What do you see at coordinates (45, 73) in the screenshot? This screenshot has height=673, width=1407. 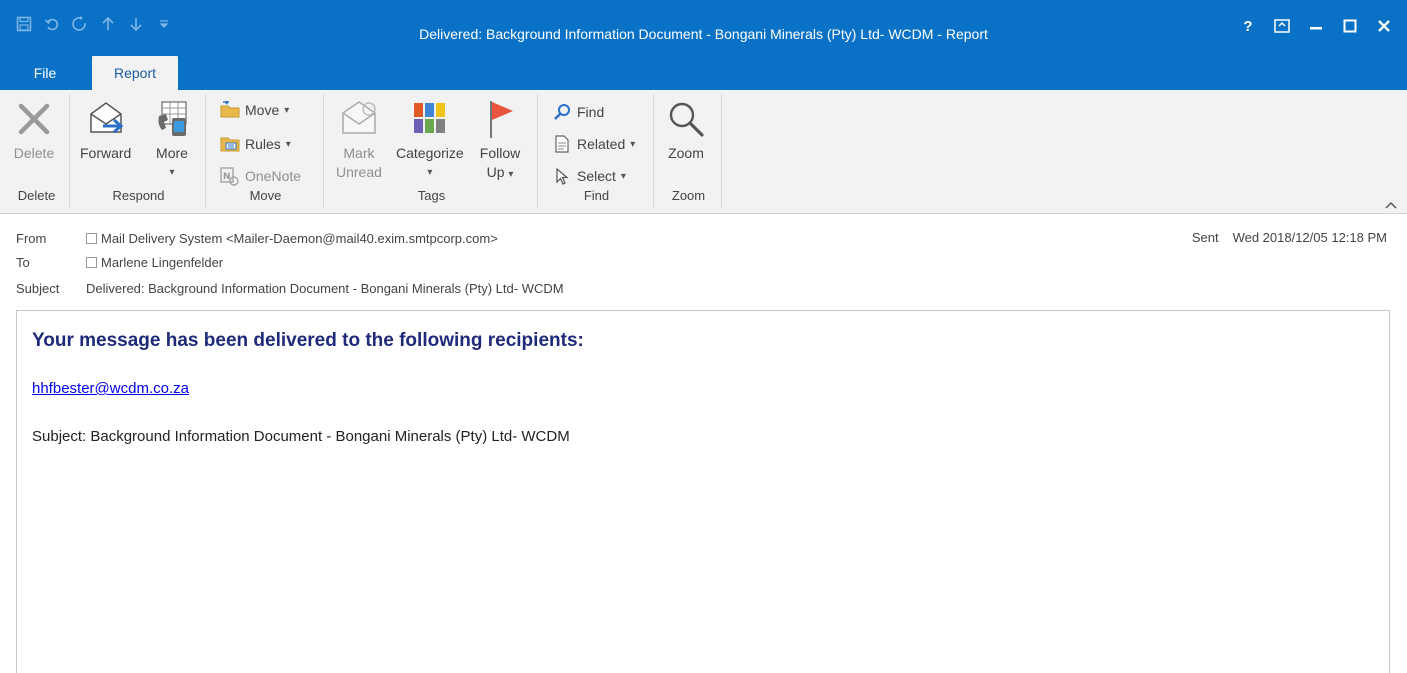 I see `tab-file: File` at bounding box center [45, 73].